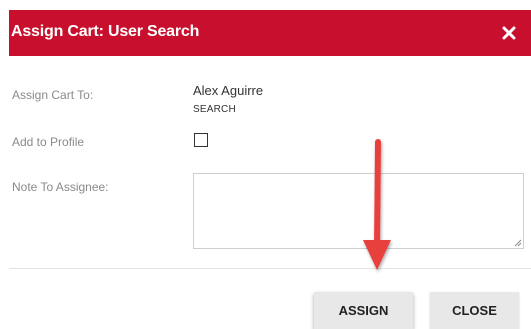 This screenshot has width=531, height=329. I want to click on dialog-header: Assign Cart: User Search, so click(270, 33).